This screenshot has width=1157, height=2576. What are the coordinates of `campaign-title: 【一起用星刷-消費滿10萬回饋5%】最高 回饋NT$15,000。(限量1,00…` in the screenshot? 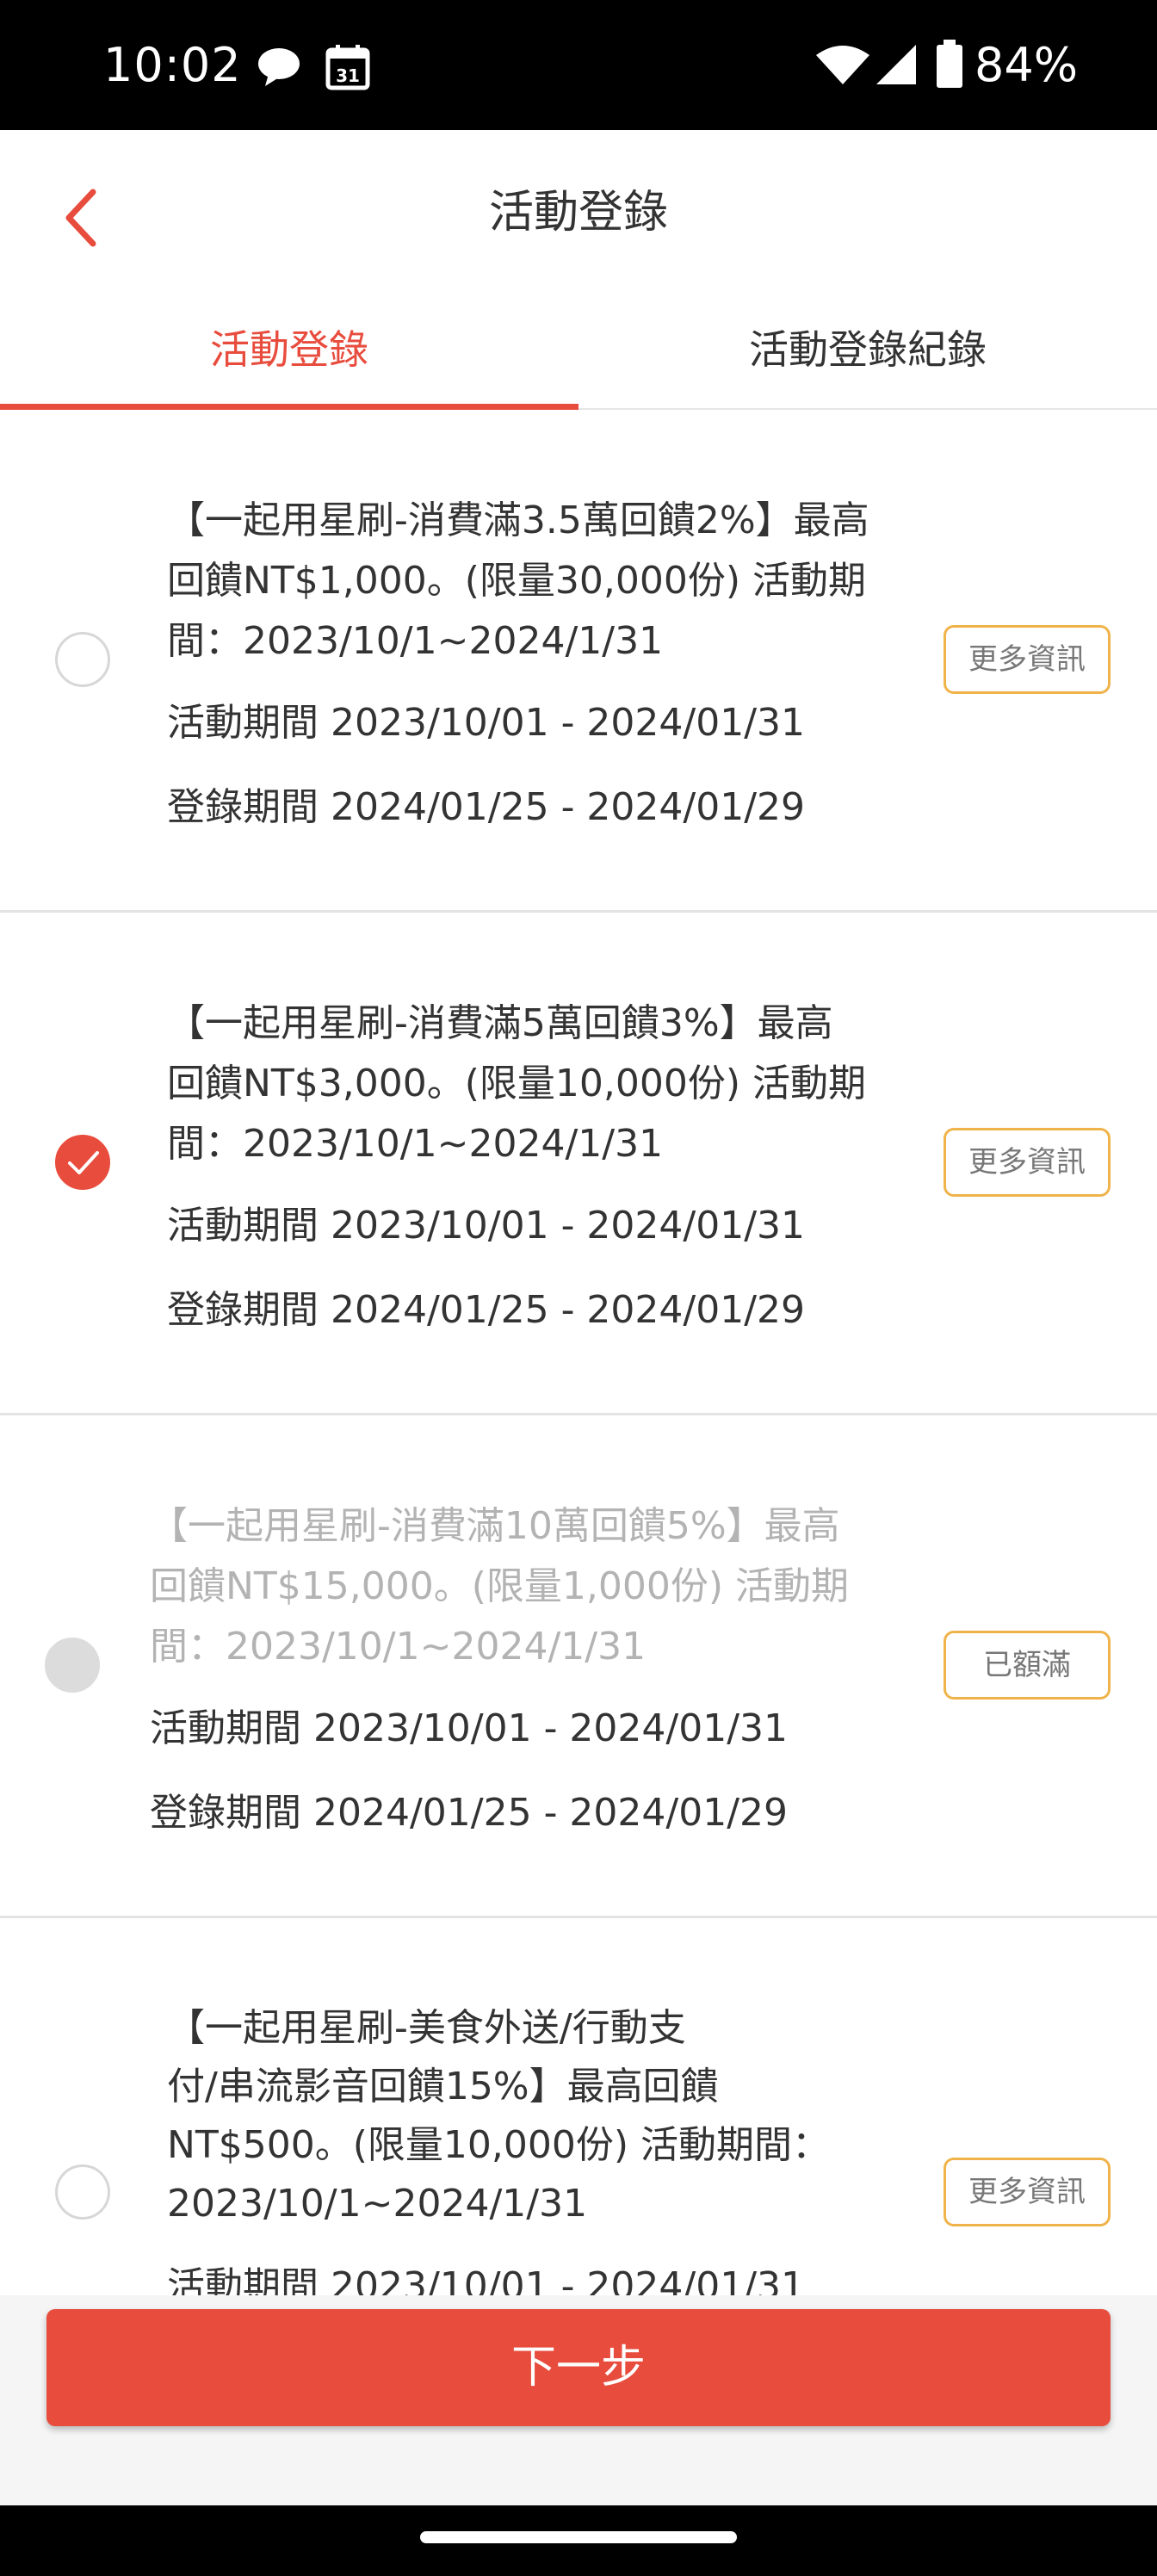 It's located at (528, 1587).